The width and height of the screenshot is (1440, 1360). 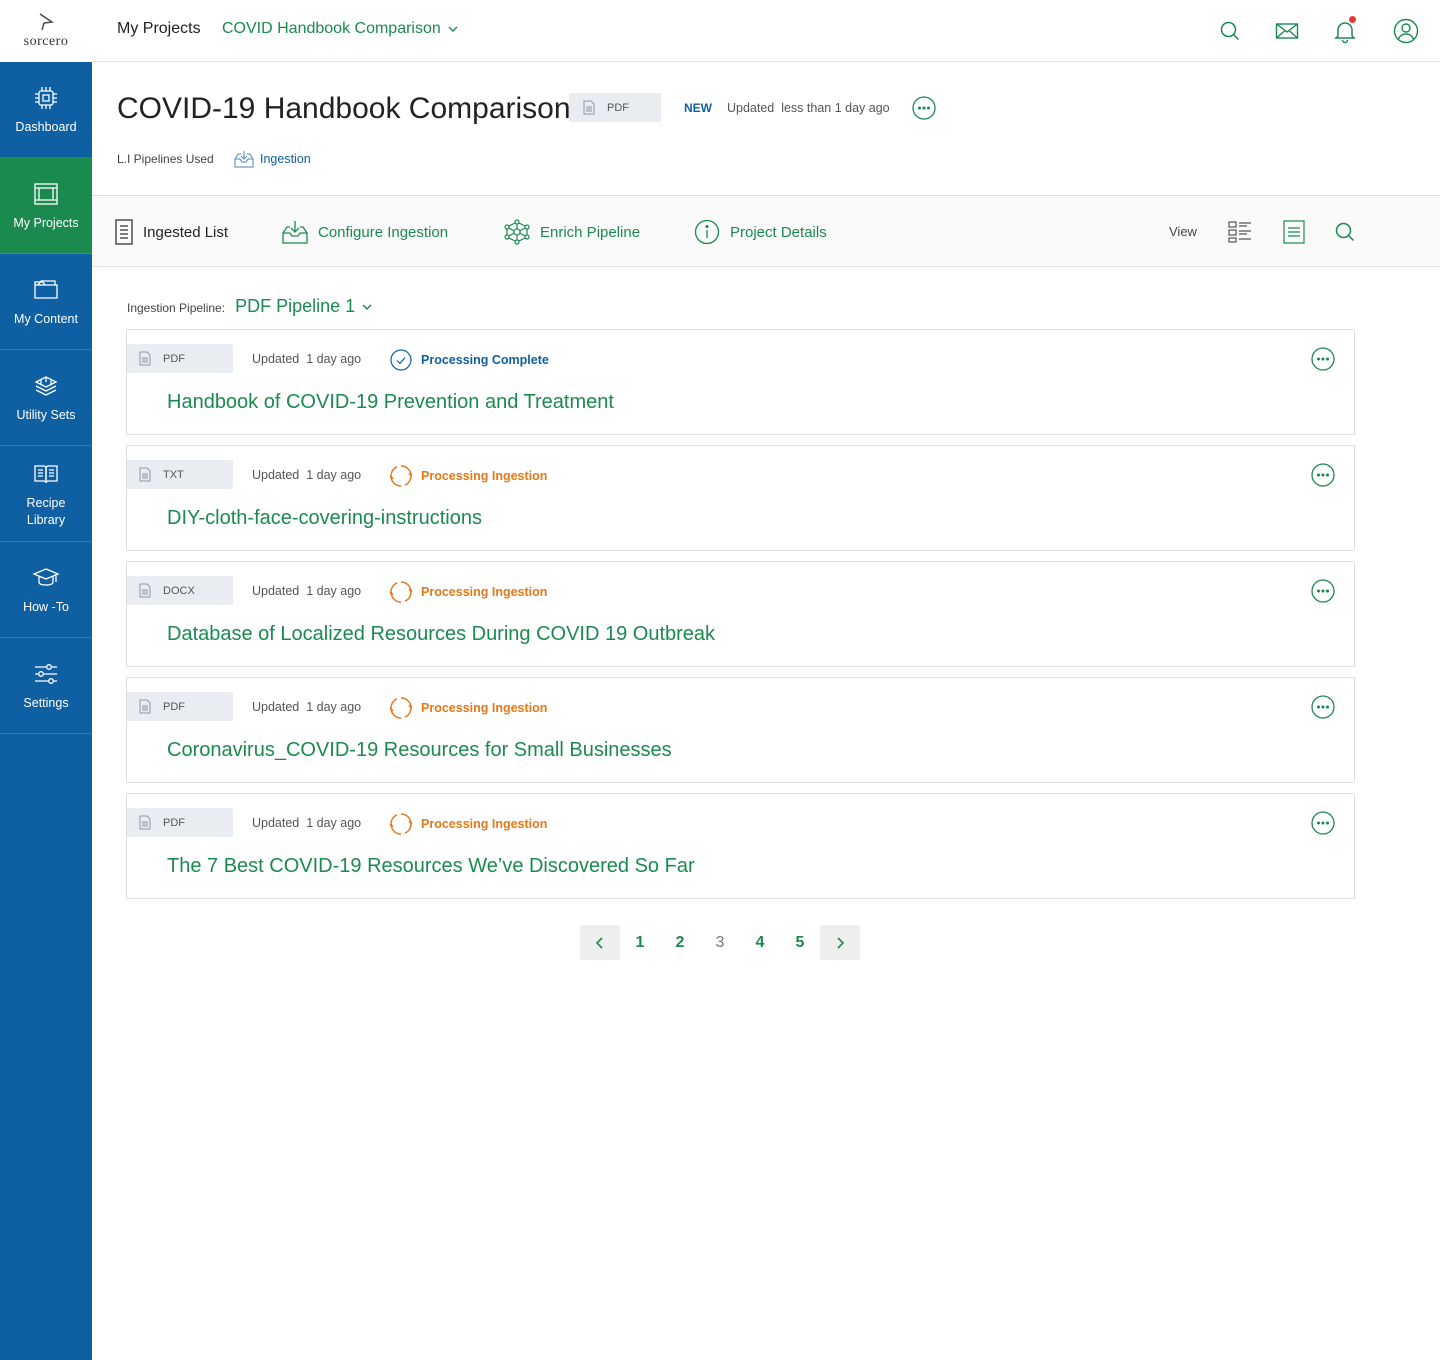 What do you see at coordinates (1352, 19) in the screenshot?
I see `notification-dot` at bounding box center [1352, 19].